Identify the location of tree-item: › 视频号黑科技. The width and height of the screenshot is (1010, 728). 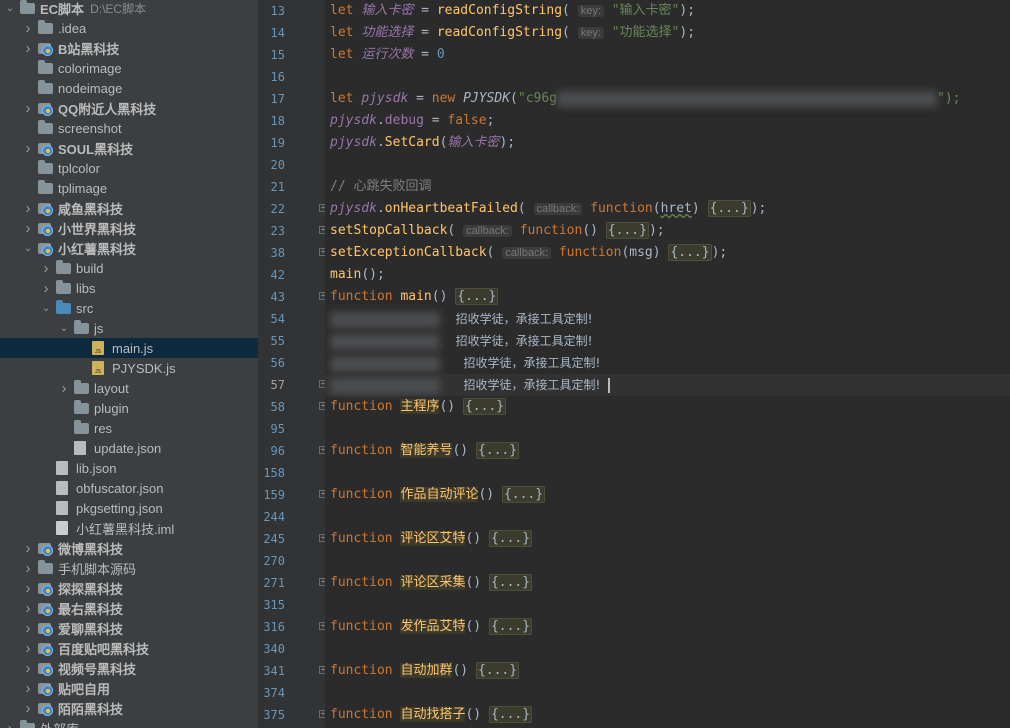
(129, 668).